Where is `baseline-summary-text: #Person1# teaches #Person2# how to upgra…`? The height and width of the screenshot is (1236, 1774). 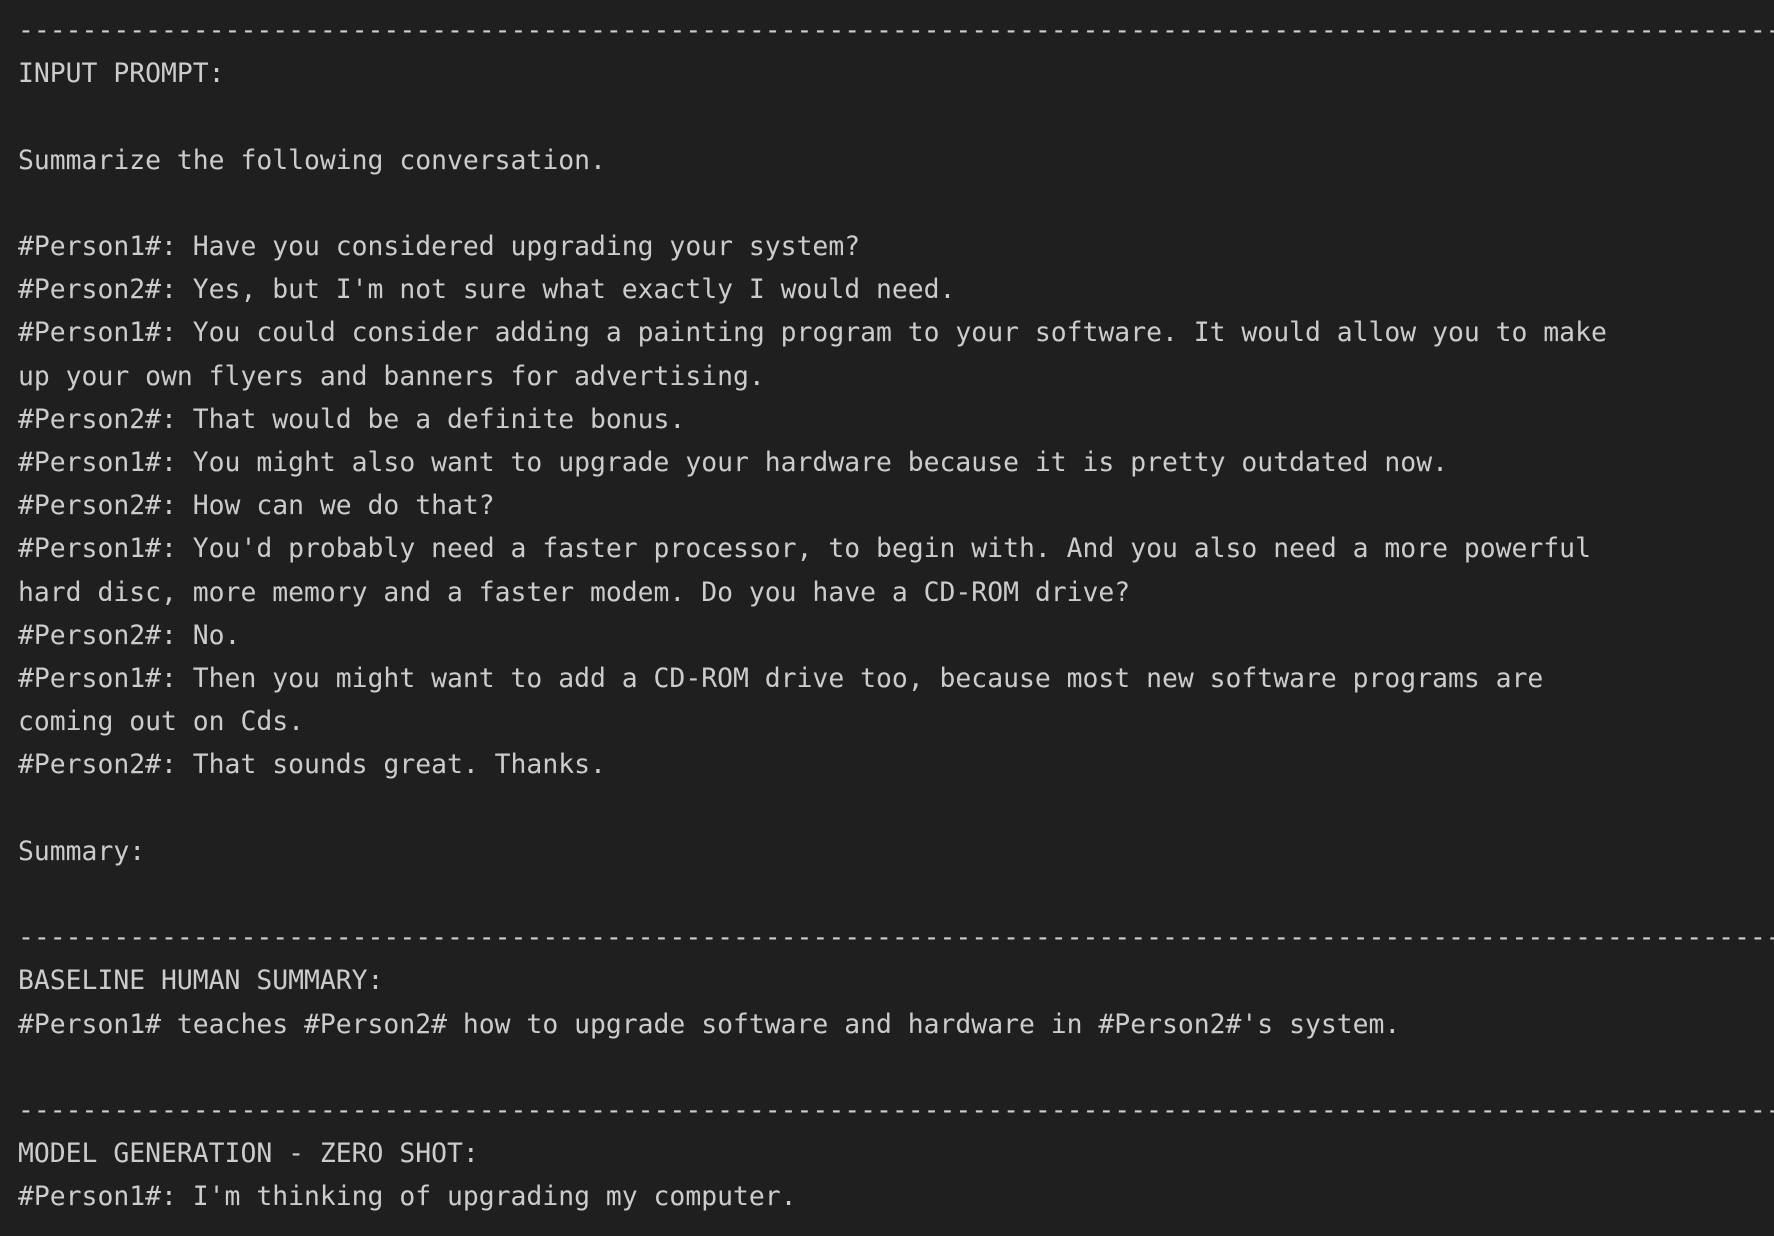 baseline-summary-text: #Person1# teaches #Person2# how to upgra… is located at coordinates (709, 1024).